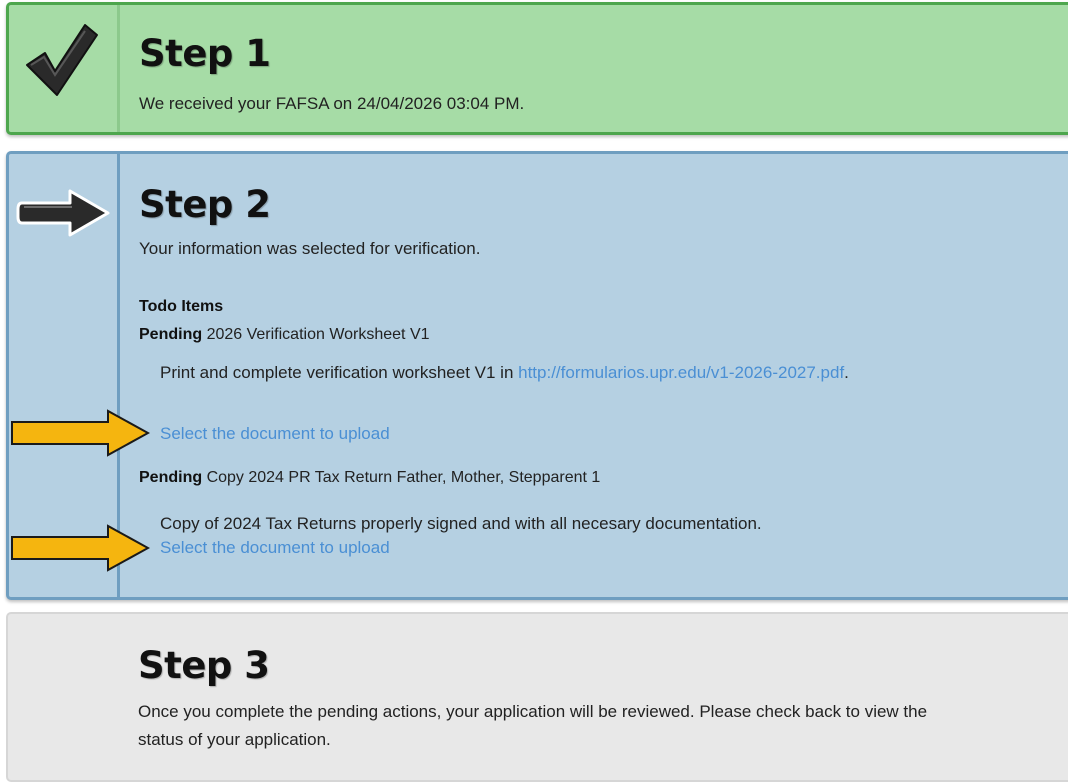 Image resolution: width=1068 pixels, height=782 pixels. Describe the element at coordinates (318, 334) in the screenshot. I see `todo-item-1-name: 2026 Verification Worksheet V1` at that location.